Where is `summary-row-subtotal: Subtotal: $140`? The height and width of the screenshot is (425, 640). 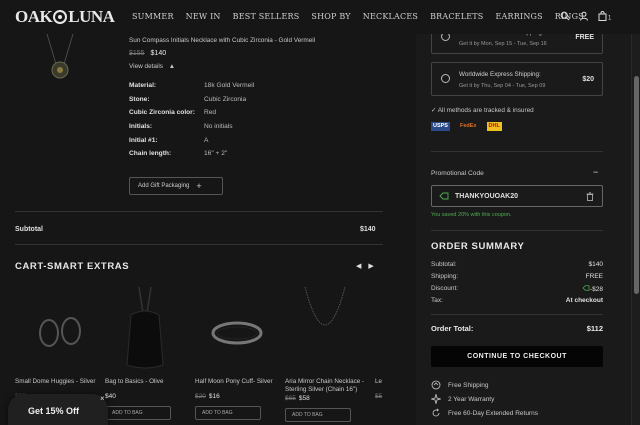
summary-row-subtotal: Subtotal: $140 is located at coordinates (517, 264).